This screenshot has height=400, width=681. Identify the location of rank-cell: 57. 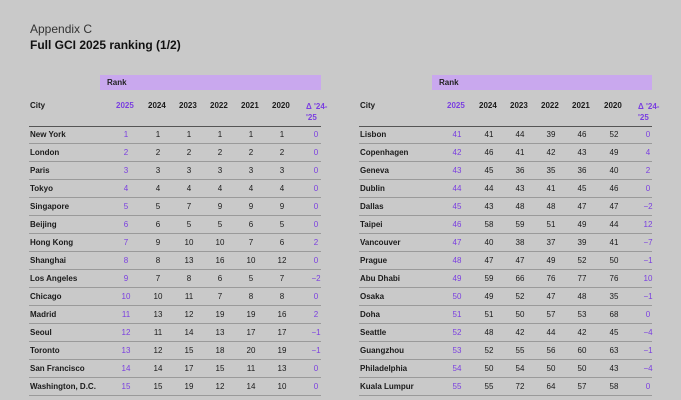
(551, 314).